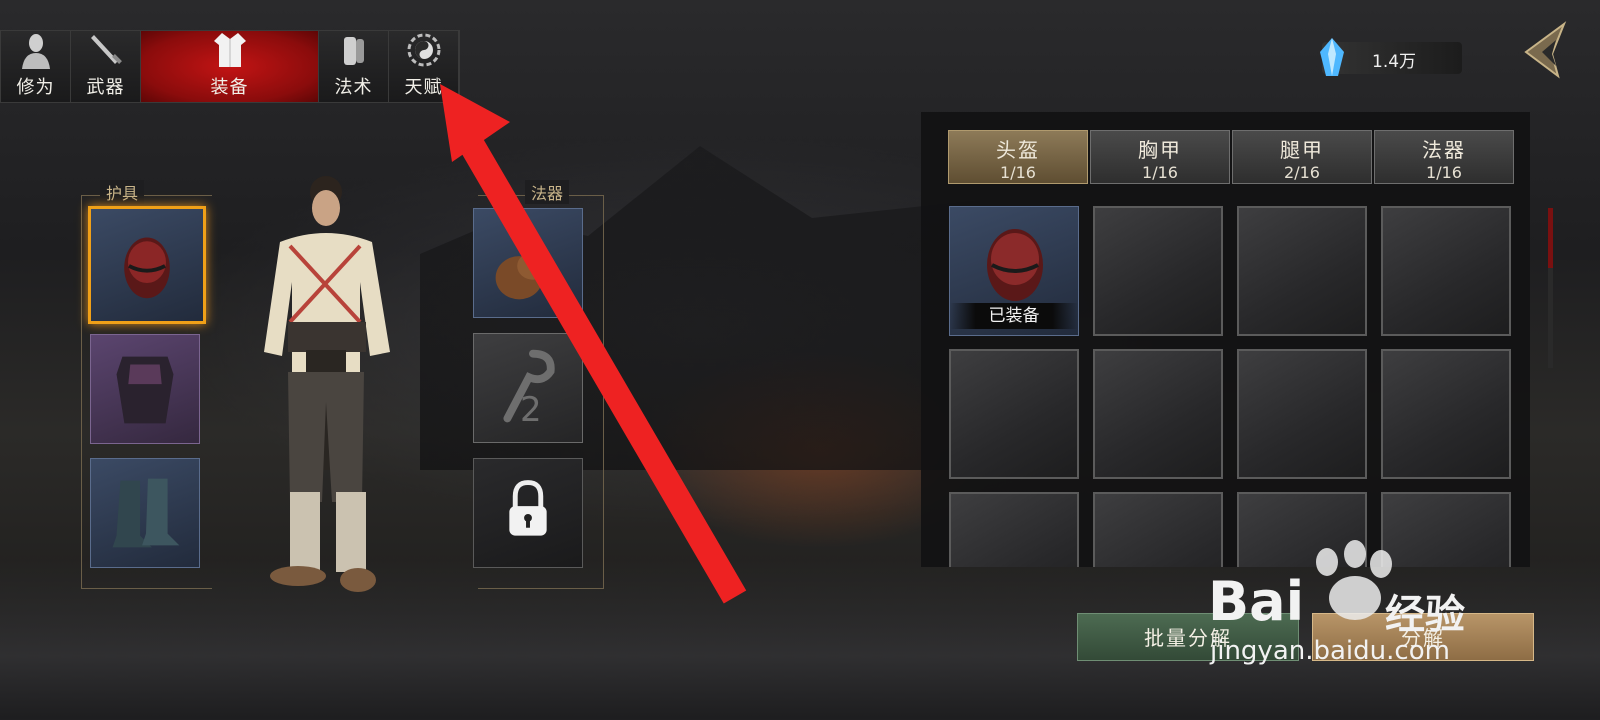 This screenshot has height=720, width=1600. What do you see at coordinates (353, 51) in the screenshot?
I see `scroll-icon` at bounding box center [353, 51].